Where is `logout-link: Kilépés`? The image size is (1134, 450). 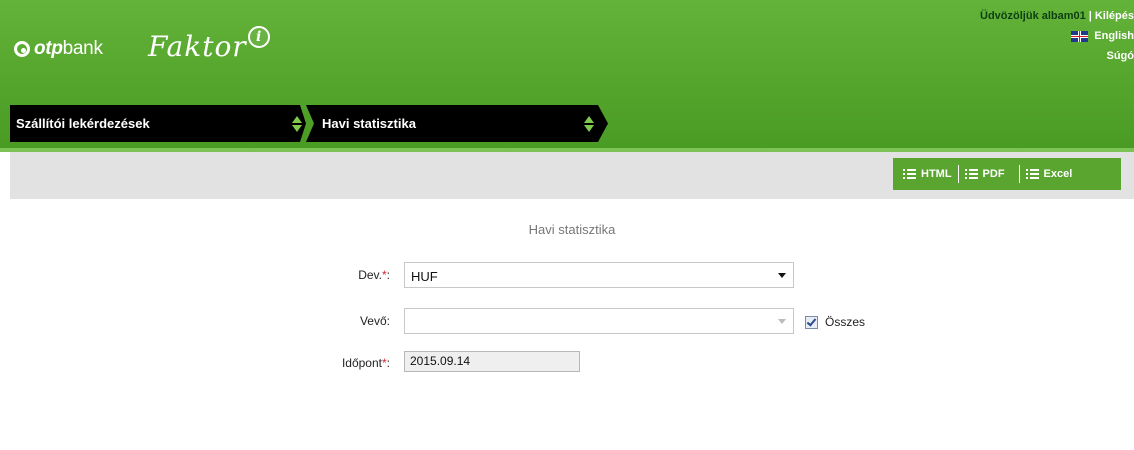 logout-link: Kilépés is located at coordinates (1114, 16).